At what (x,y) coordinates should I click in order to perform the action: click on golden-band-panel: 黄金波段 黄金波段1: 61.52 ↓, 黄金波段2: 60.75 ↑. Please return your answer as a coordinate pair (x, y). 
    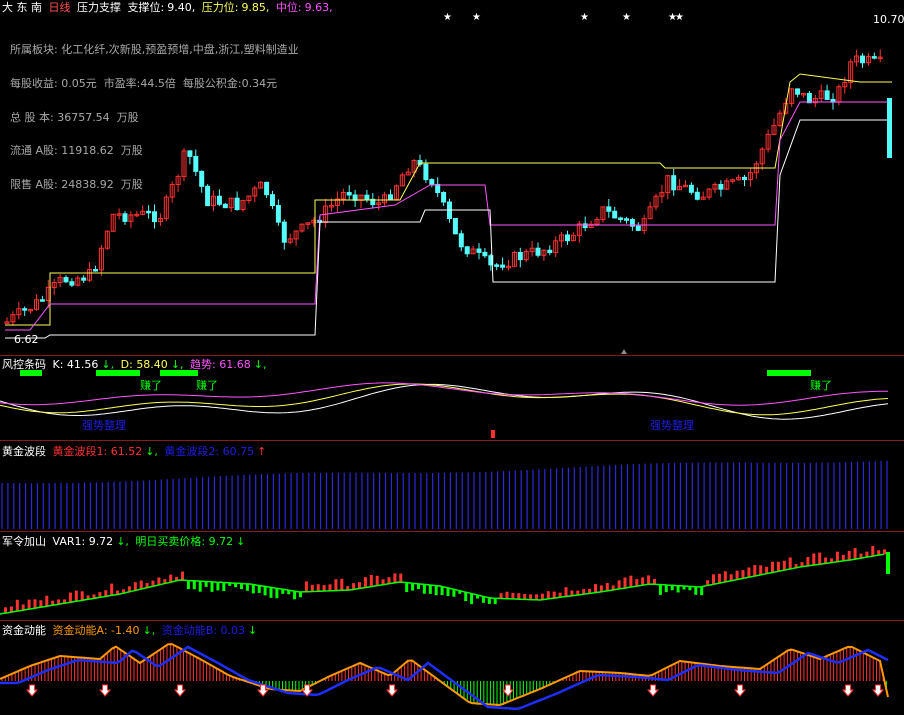
    Looking at the image, I should click on (452, 486).